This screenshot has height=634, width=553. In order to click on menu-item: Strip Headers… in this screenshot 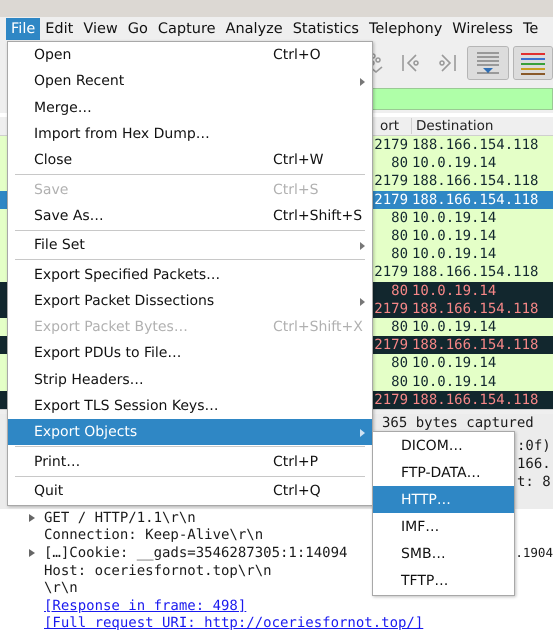, I will do `click(190, 379)`.